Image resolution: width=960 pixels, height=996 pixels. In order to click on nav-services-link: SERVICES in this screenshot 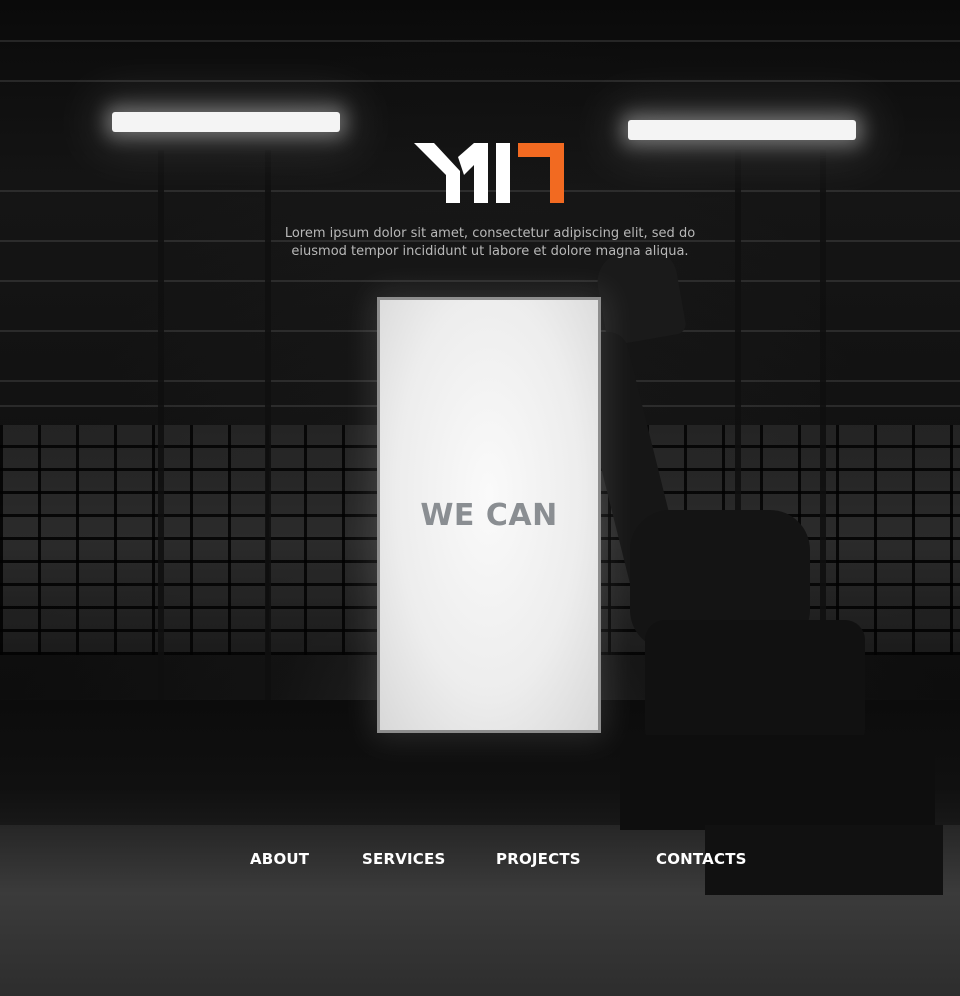, I will do `click(403, 859)`.